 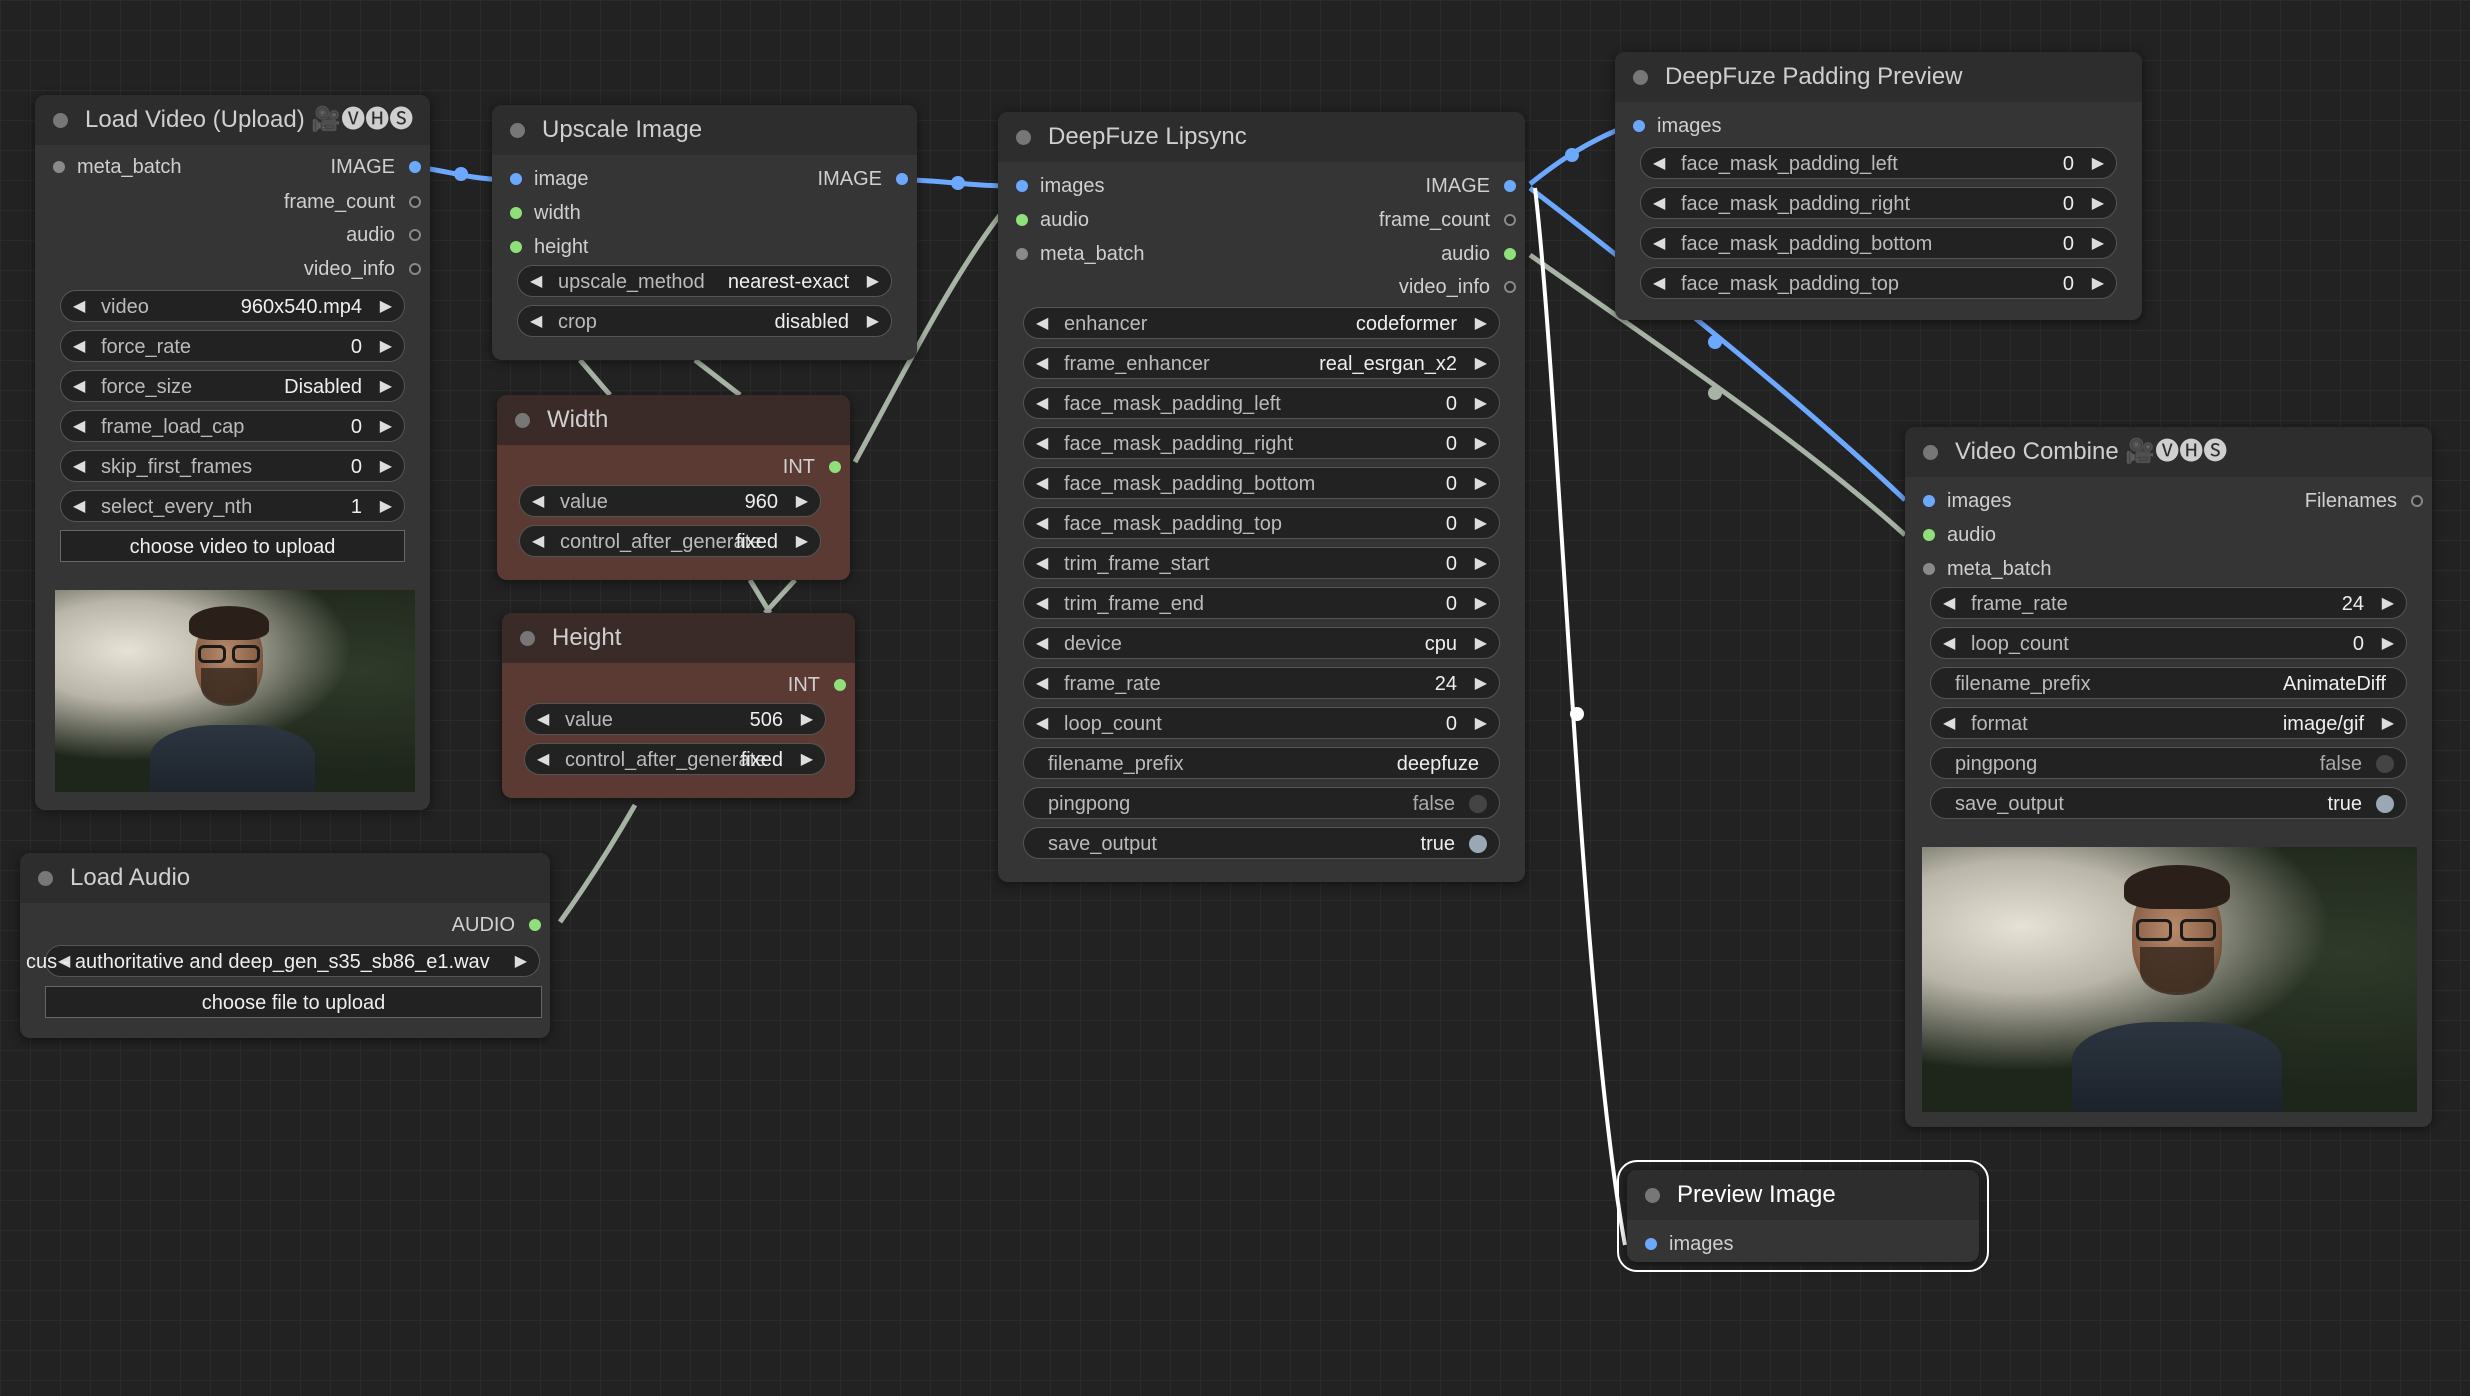 I want to click on output-audio: AUDIO, so click(x=498, y=925).